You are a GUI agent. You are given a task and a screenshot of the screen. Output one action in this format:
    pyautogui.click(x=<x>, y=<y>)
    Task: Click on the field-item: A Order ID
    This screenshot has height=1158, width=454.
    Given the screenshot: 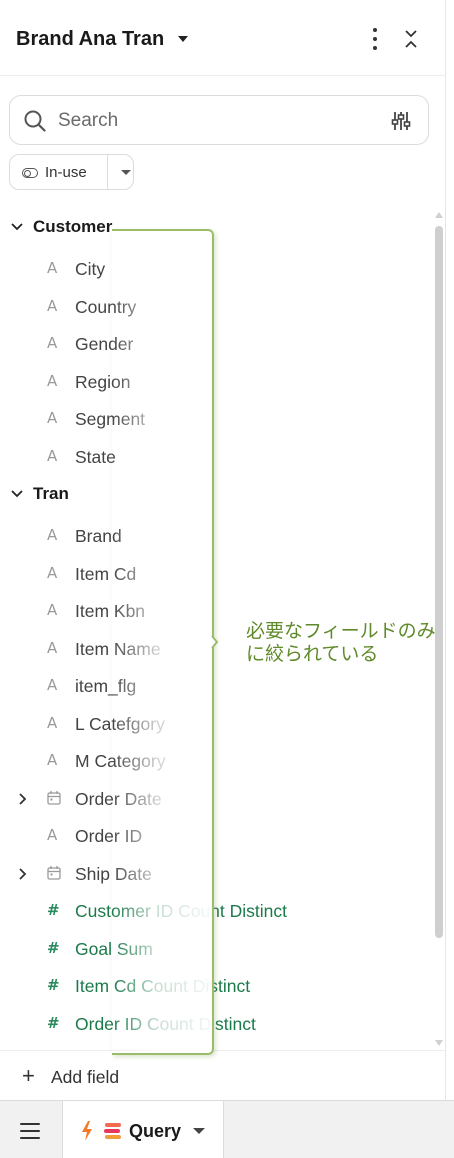 What is the action you would take?
    pyautogui.click(x=215, y=836)
    